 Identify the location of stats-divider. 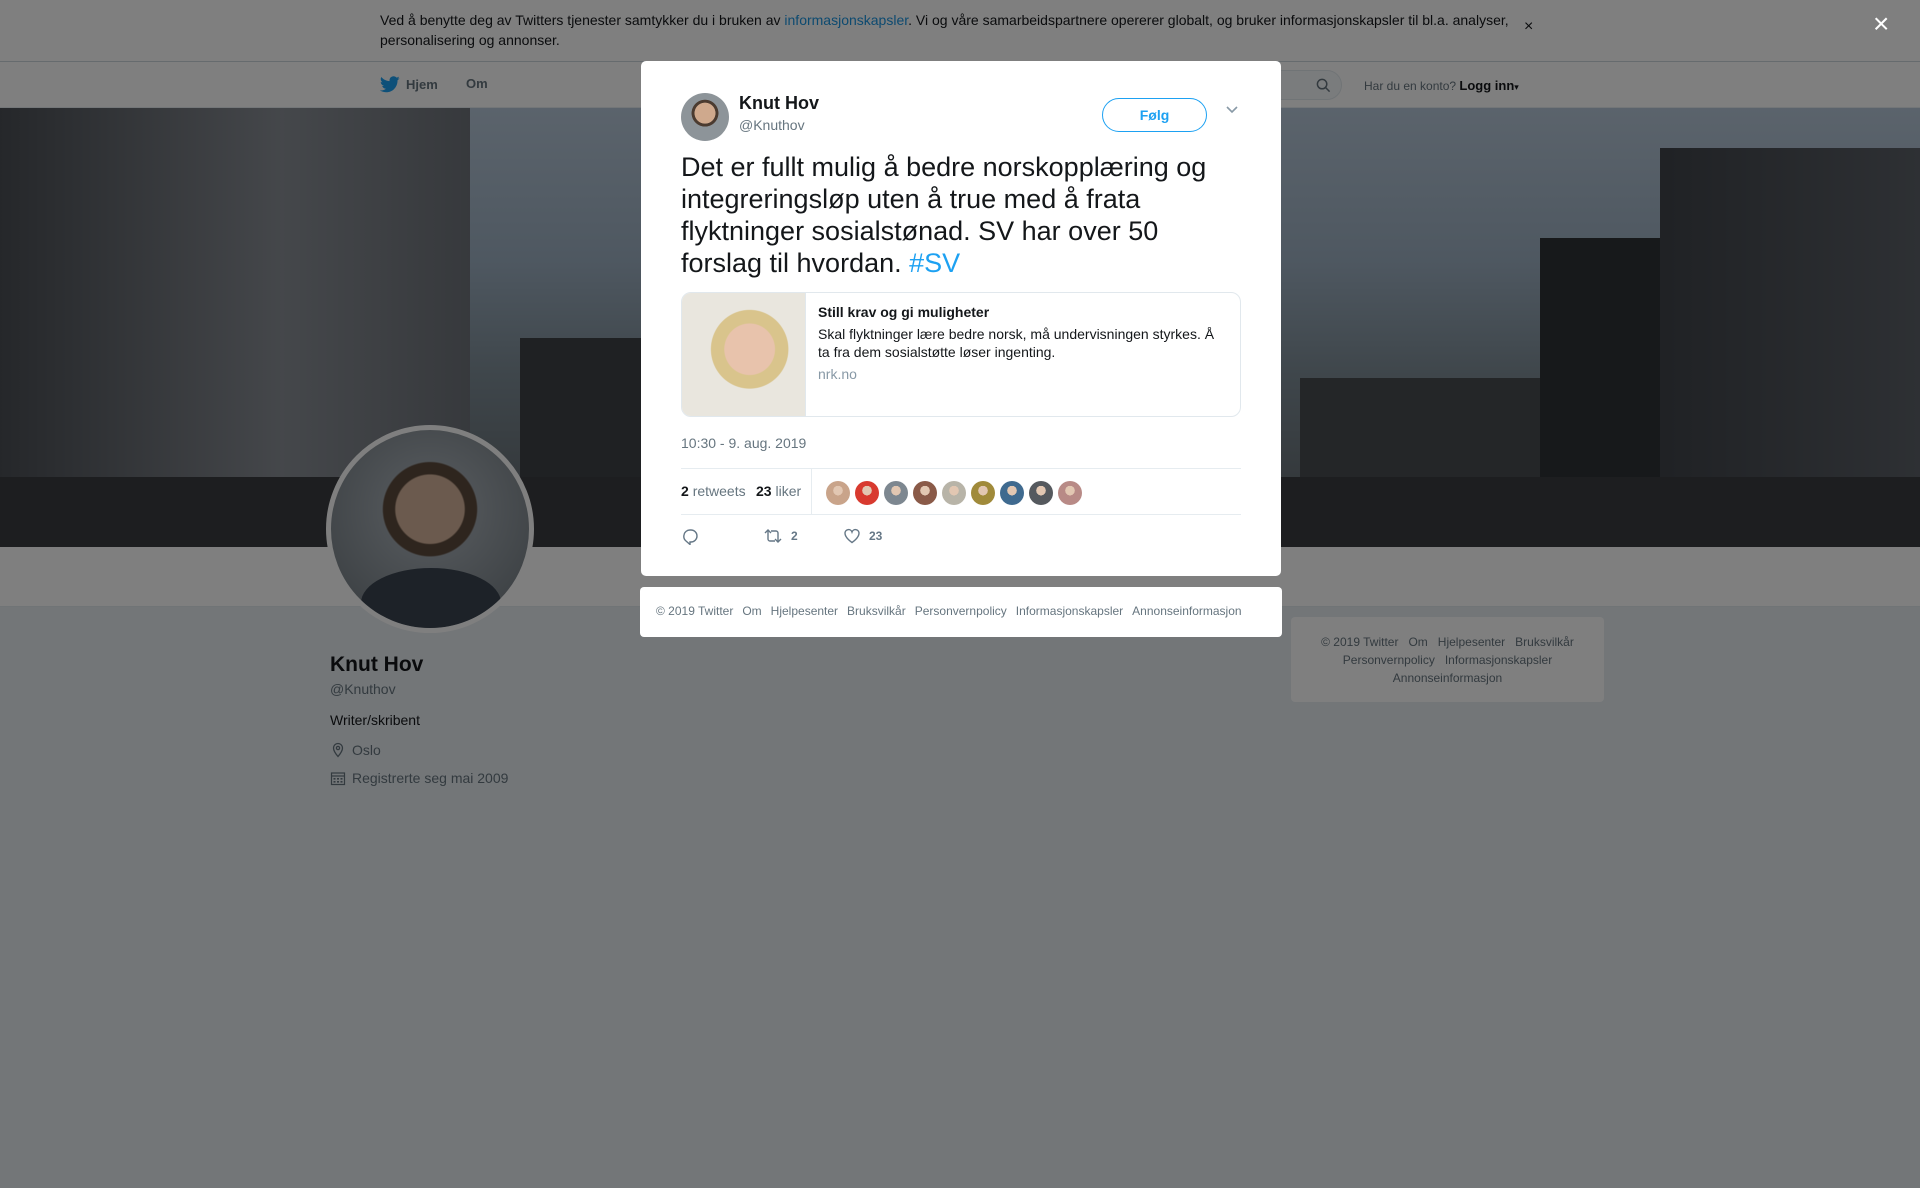
(811, 492).